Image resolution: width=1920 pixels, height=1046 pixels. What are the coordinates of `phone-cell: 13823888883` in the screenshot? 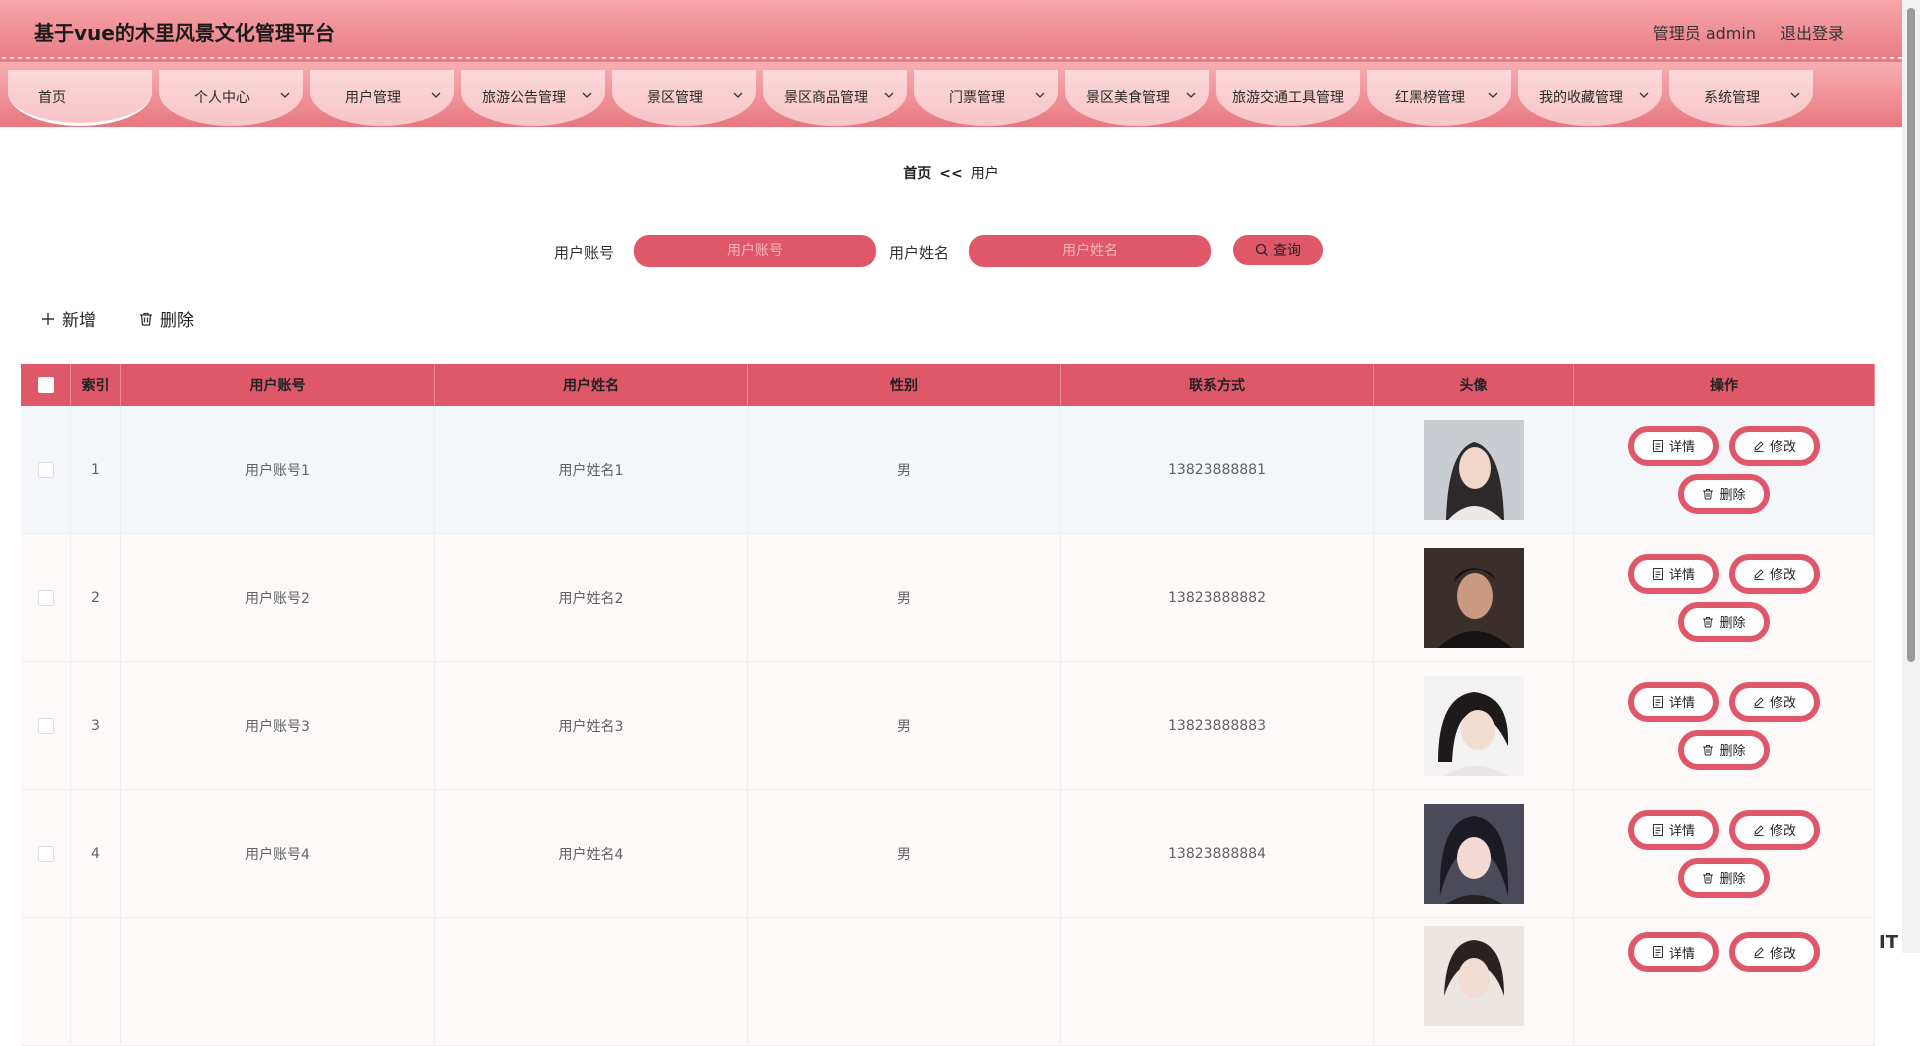 It's located at (1217, 725).